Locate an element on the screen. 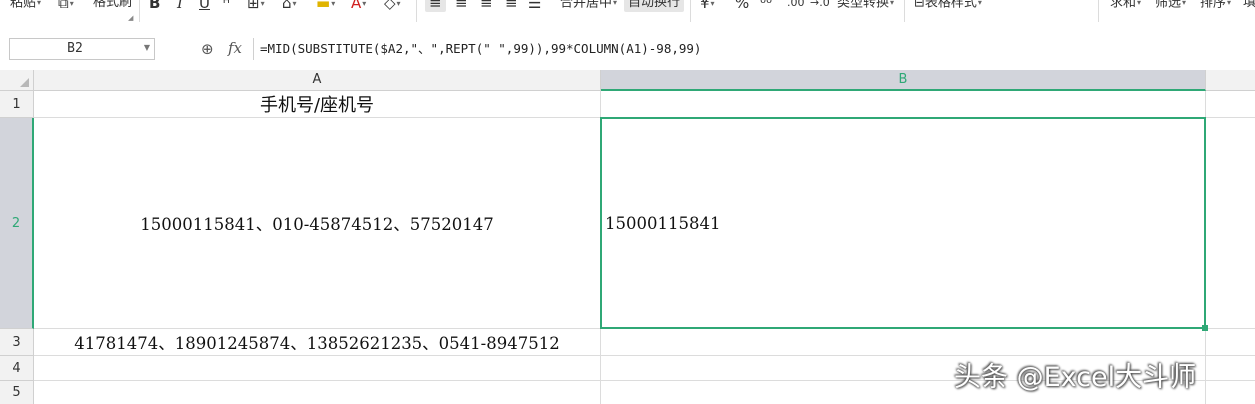  currency-button: ¥▾ is located at coordinates (707, 6).